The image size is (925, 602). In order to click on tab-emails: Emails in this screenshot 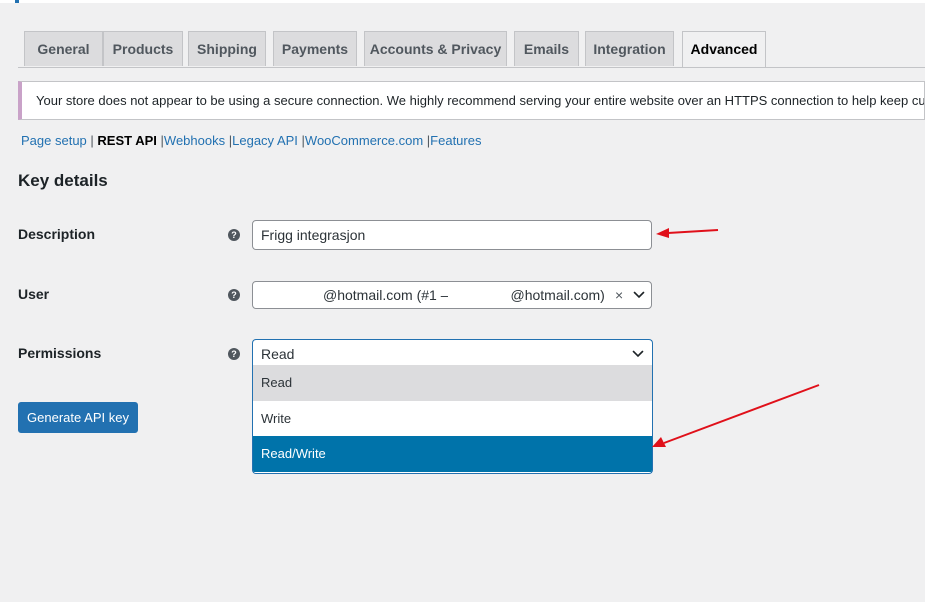, I will do `click(546, 48)`.